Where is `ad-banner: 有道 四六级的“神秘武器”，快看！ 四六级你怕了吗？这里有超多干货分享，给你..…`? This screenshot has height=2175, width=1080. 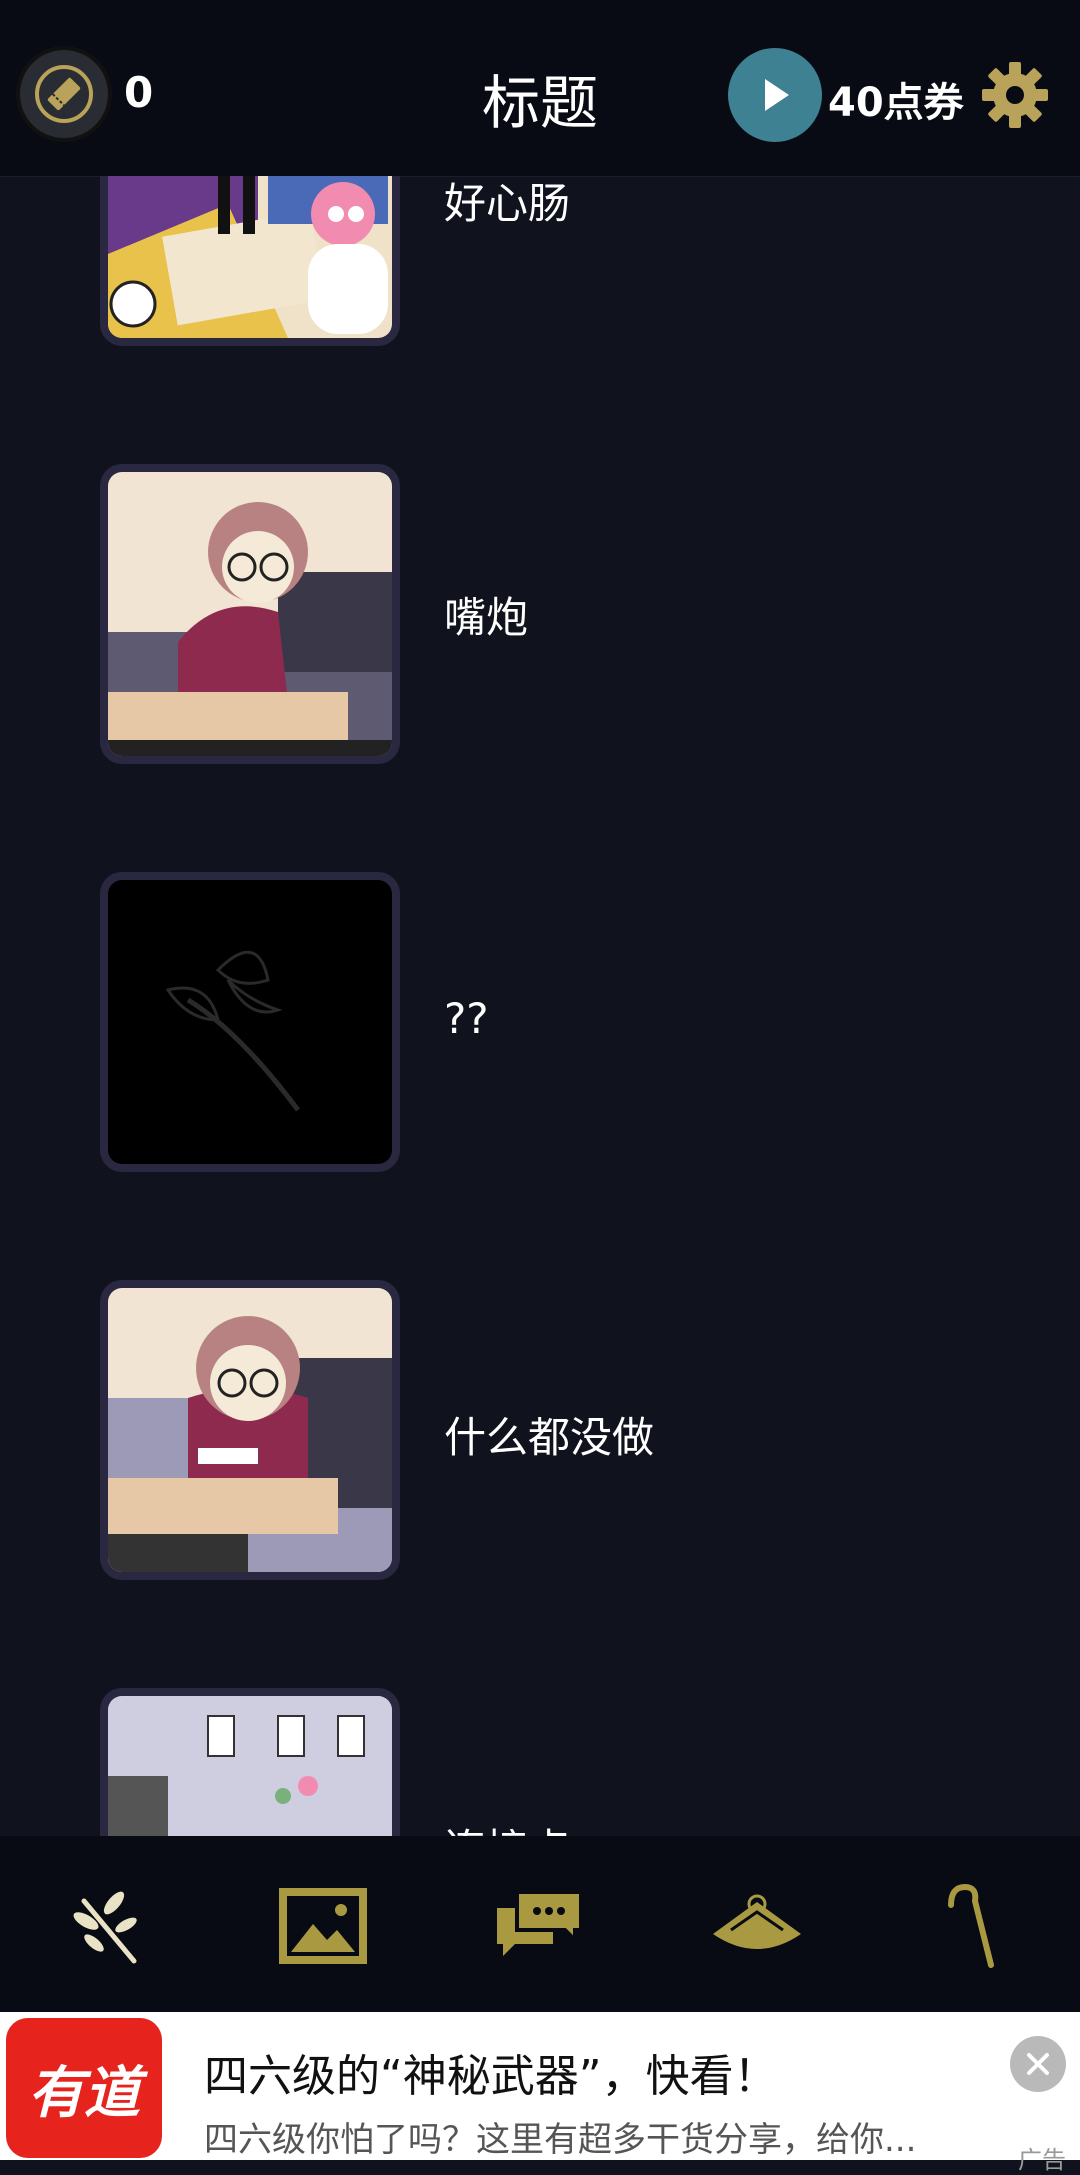 ad-banner: 有道 四六级的“神秘武器”，快看！ 四六级你怕了吗？这里有超多干货分享，给你..… is located at coordinates (540, 2093).